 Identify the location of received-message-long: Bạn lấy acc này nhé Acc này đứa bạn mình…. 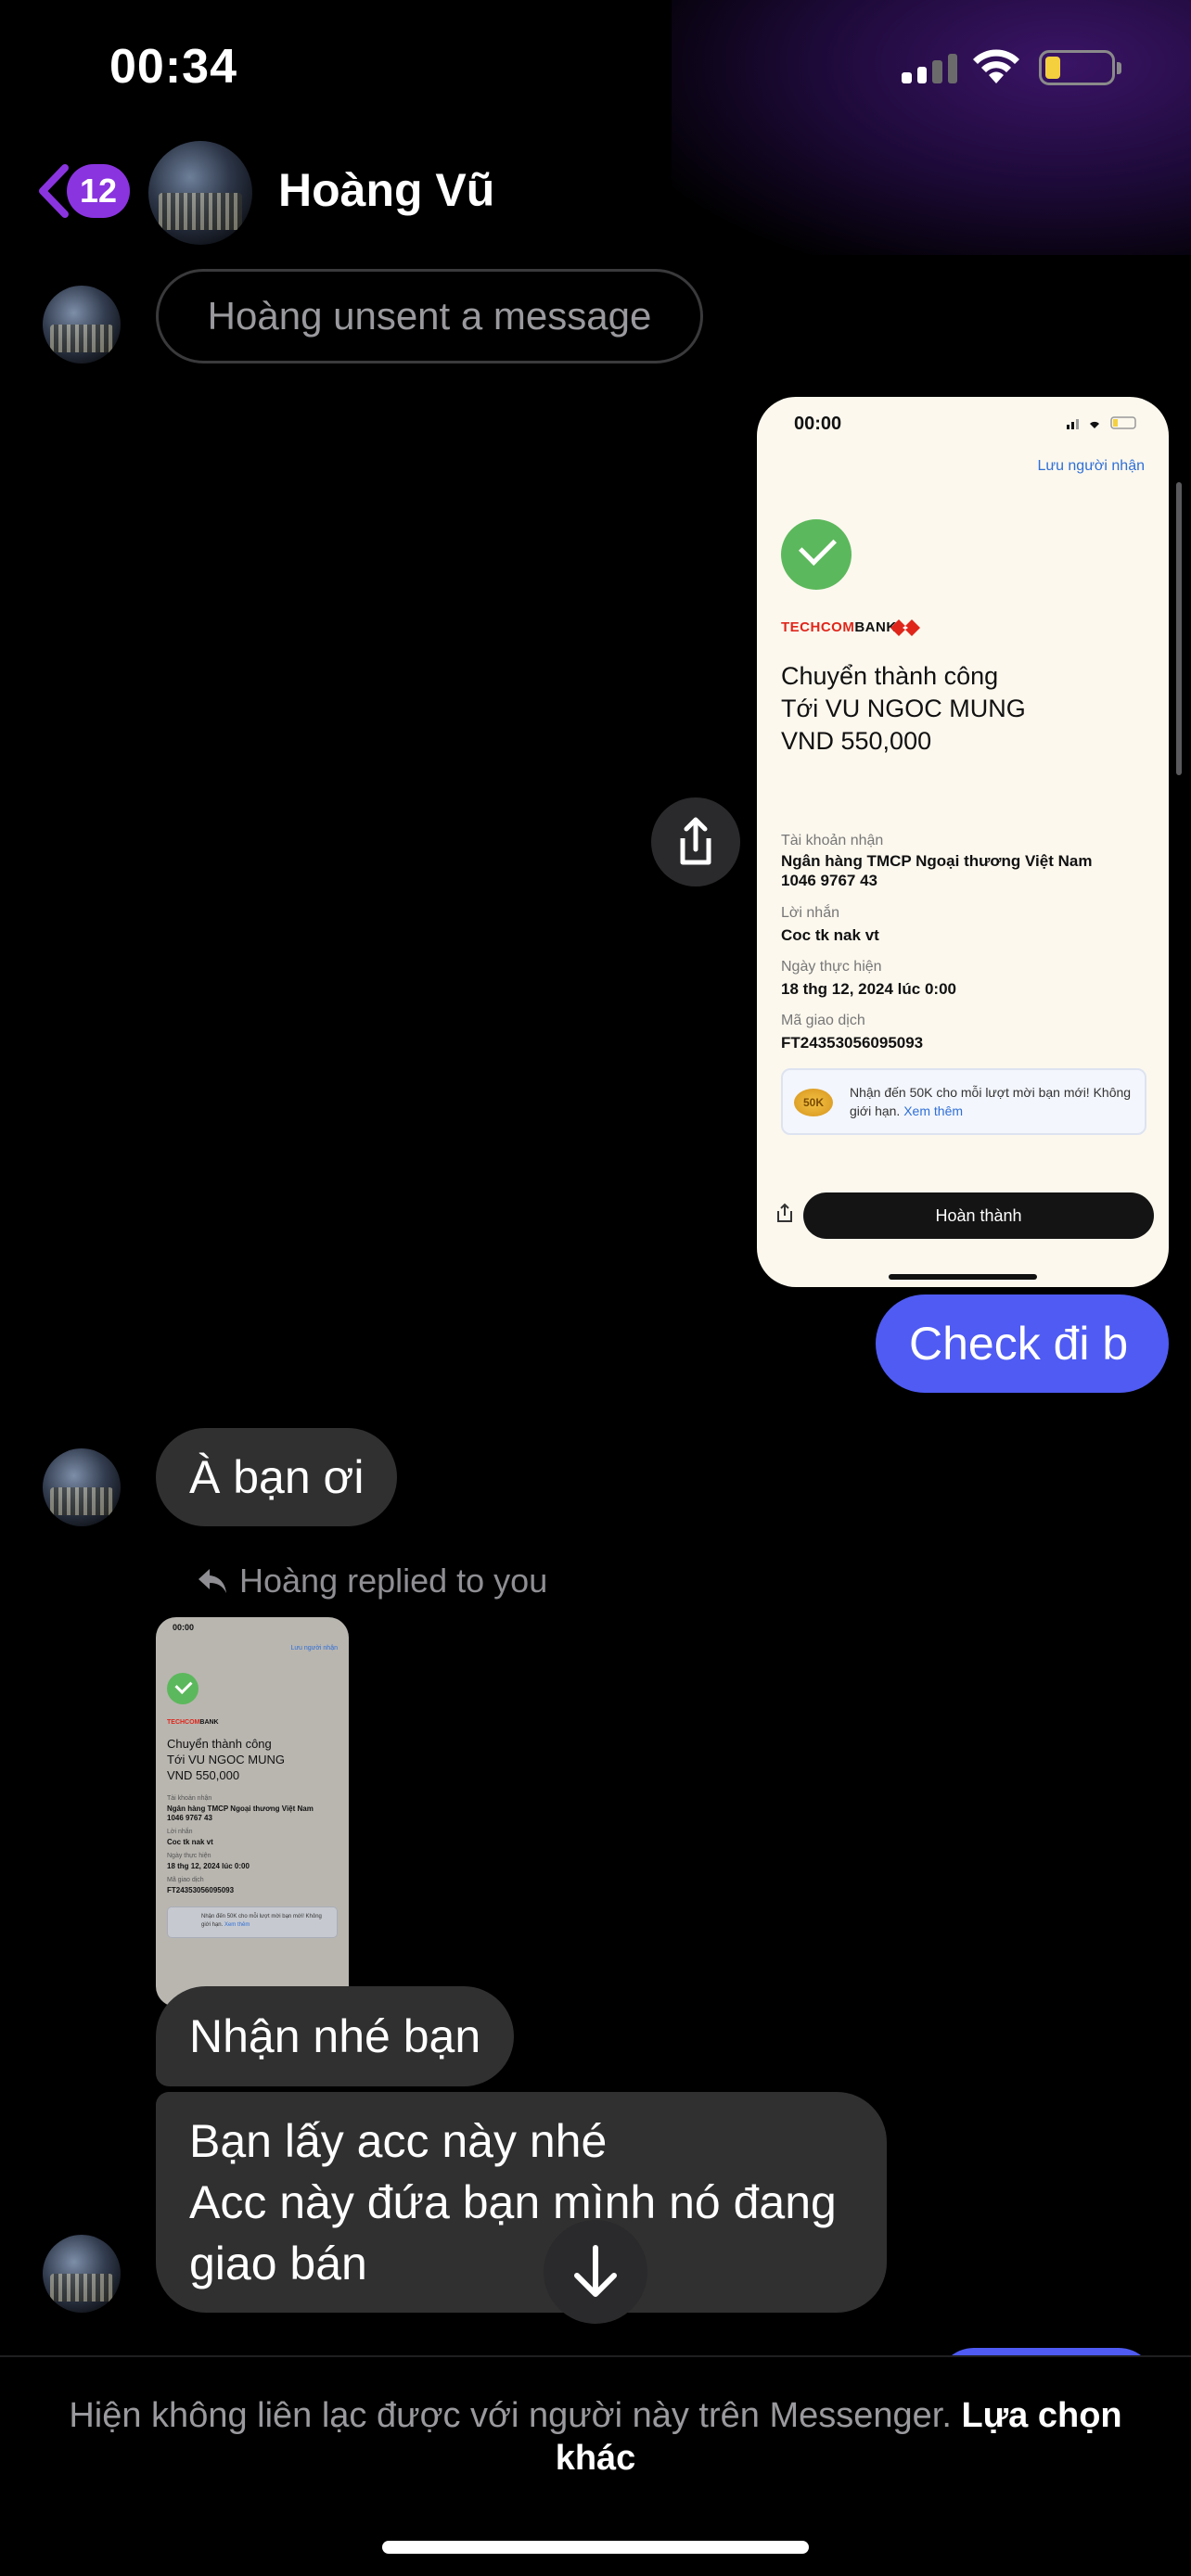
(521, 2203).